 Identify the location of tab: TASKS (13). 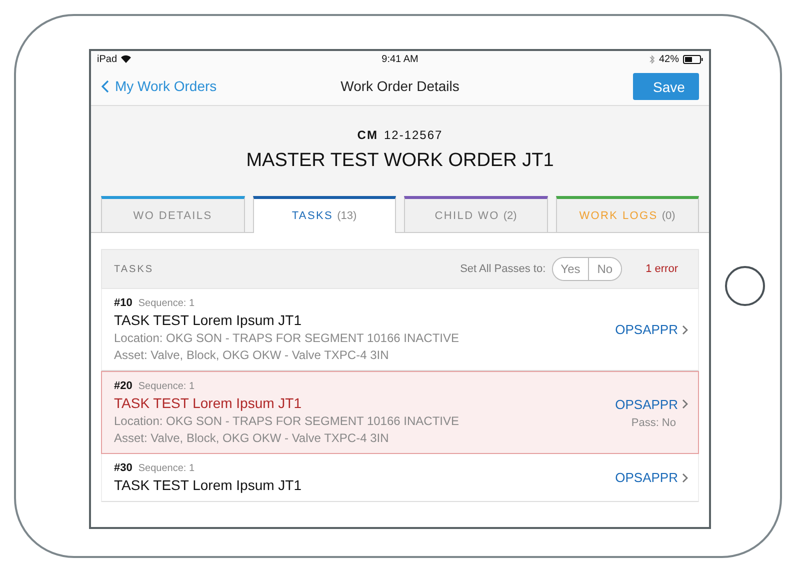
(324, 214).